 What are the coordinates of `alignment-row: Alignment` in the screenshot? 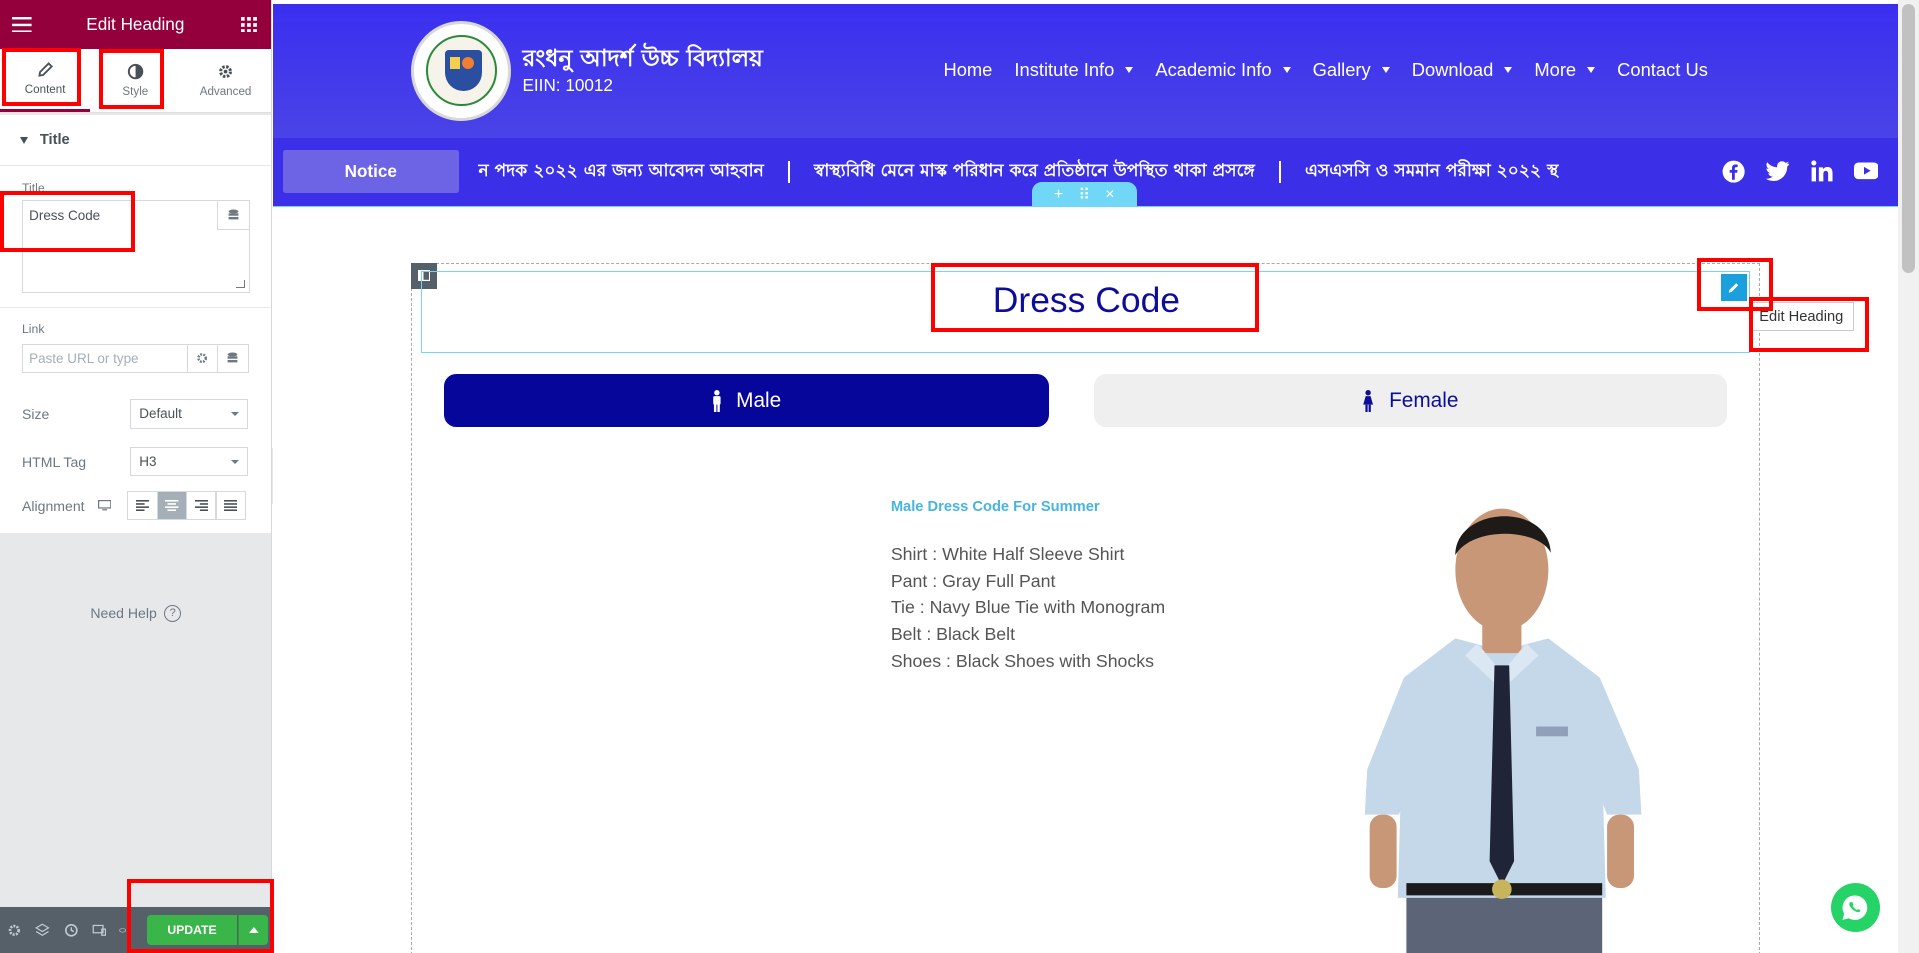 It's located at (135, 510).